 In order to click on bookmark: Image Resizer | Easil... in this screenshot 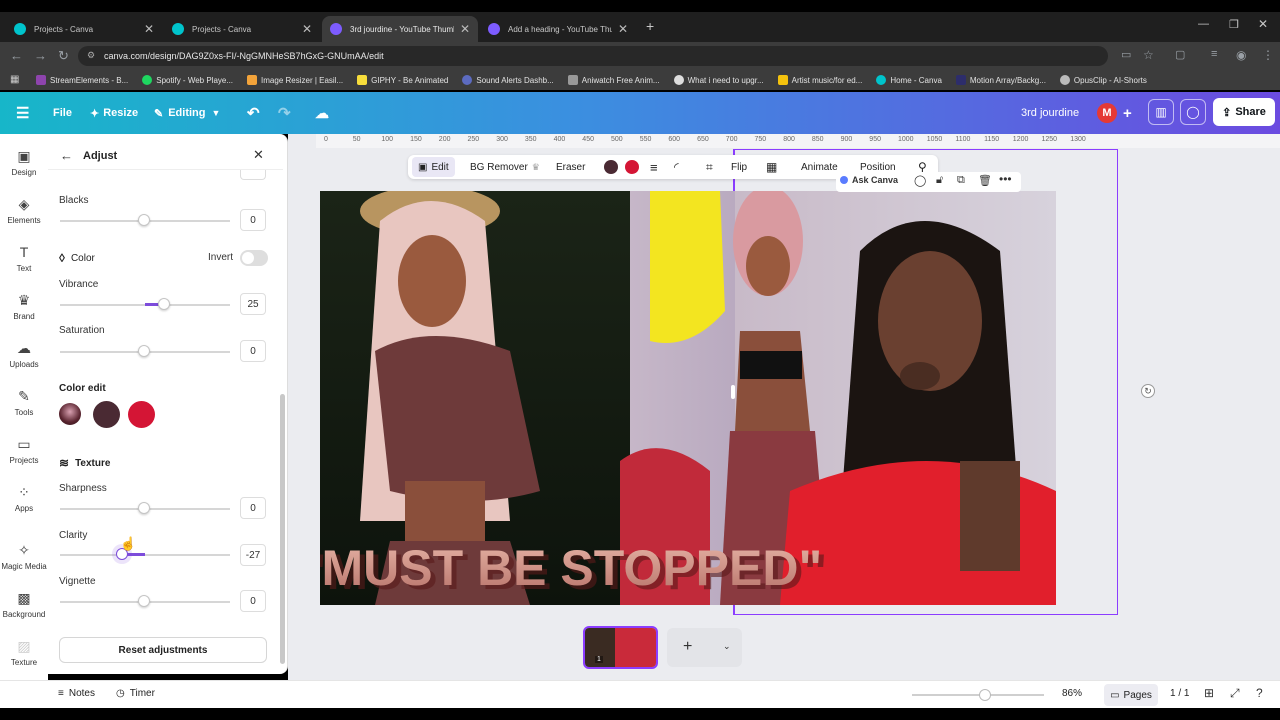, I will do `click(295, 80)`.